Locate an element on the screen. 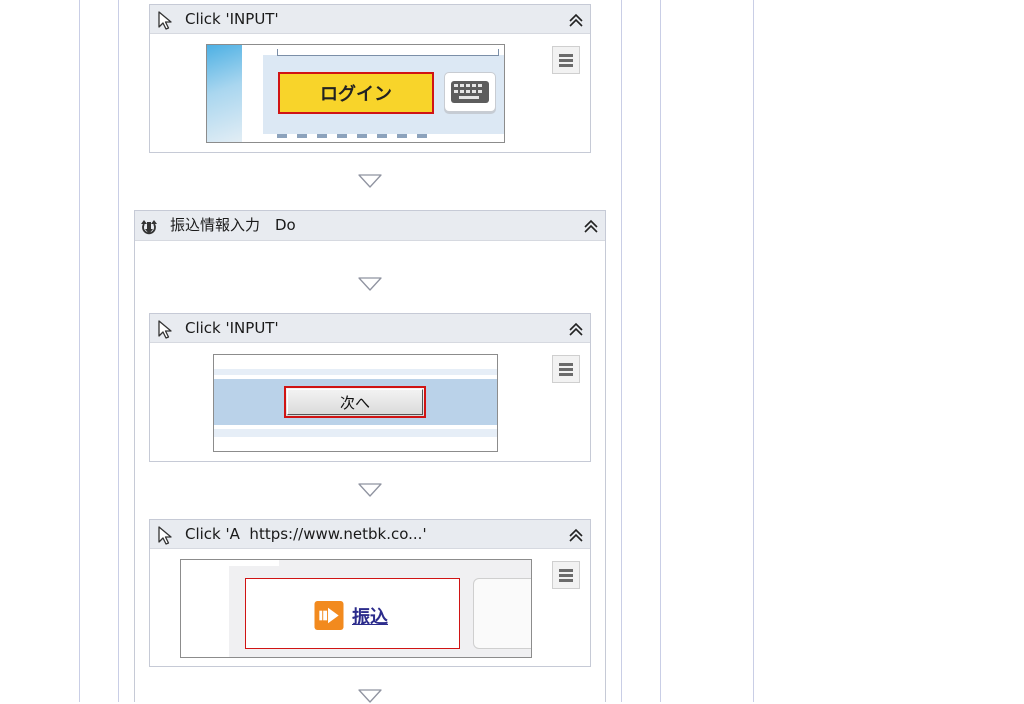 This screenshot has width=1024, height=704. login-button: ログイン is located at coordinates (356, 93).